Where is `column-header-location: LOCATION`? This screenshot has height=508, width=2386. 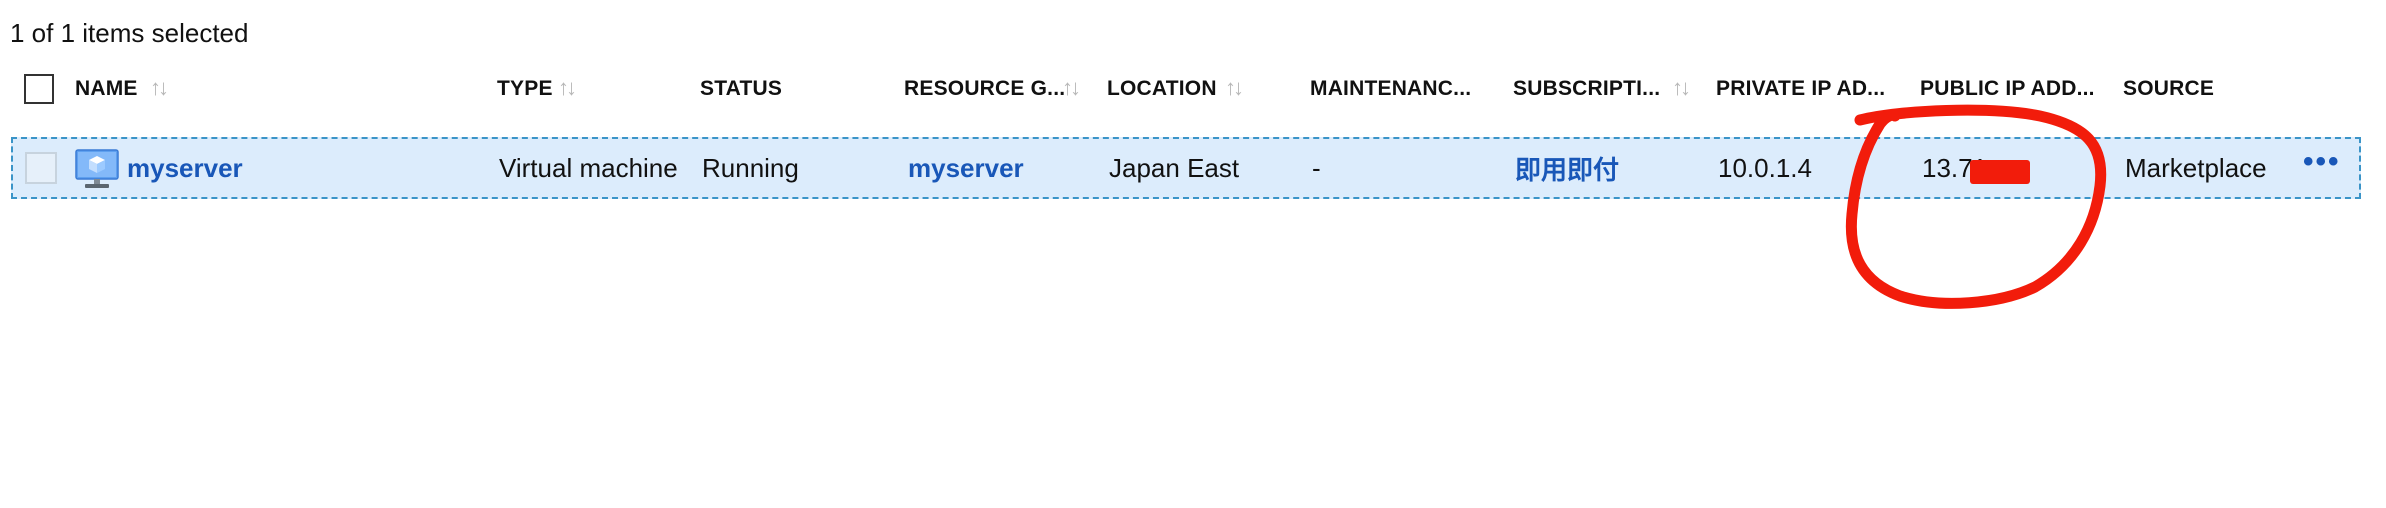 column-header-location: LOCATION is located at coordinates (1162, 89).